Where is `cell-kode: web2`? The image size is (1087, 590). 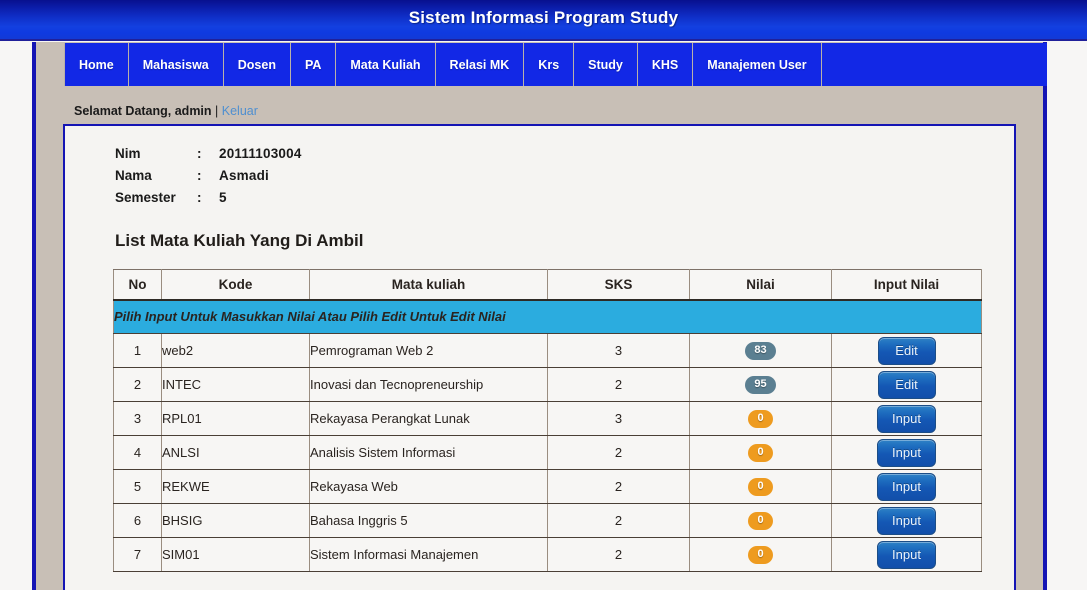
cell-kode: web2 is located at coordinates (235, 350).